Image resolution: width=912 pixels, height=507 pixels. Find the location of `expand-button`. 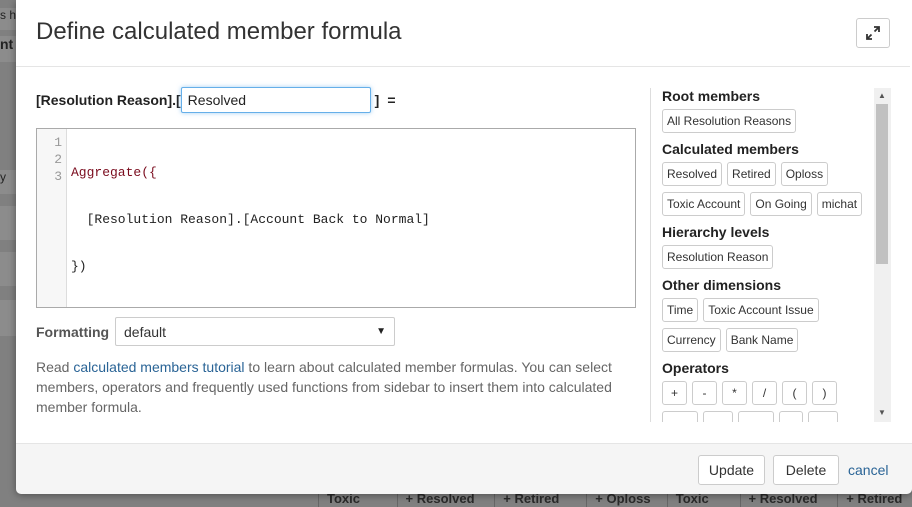

expand-button is located at coordinates (873, 33).